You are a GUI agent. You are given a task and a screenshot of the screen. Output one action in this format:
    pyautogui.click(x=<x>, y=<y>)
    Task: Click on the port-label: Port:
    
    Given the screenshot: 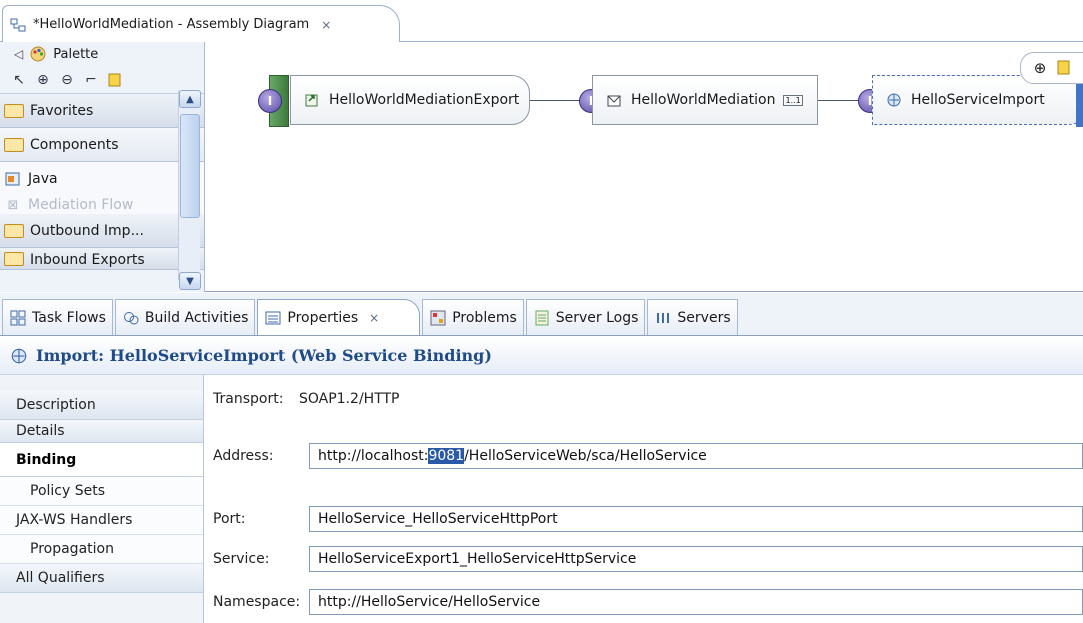 What is the action you would take?
    pyautogui.click(x=229, y=519)
    